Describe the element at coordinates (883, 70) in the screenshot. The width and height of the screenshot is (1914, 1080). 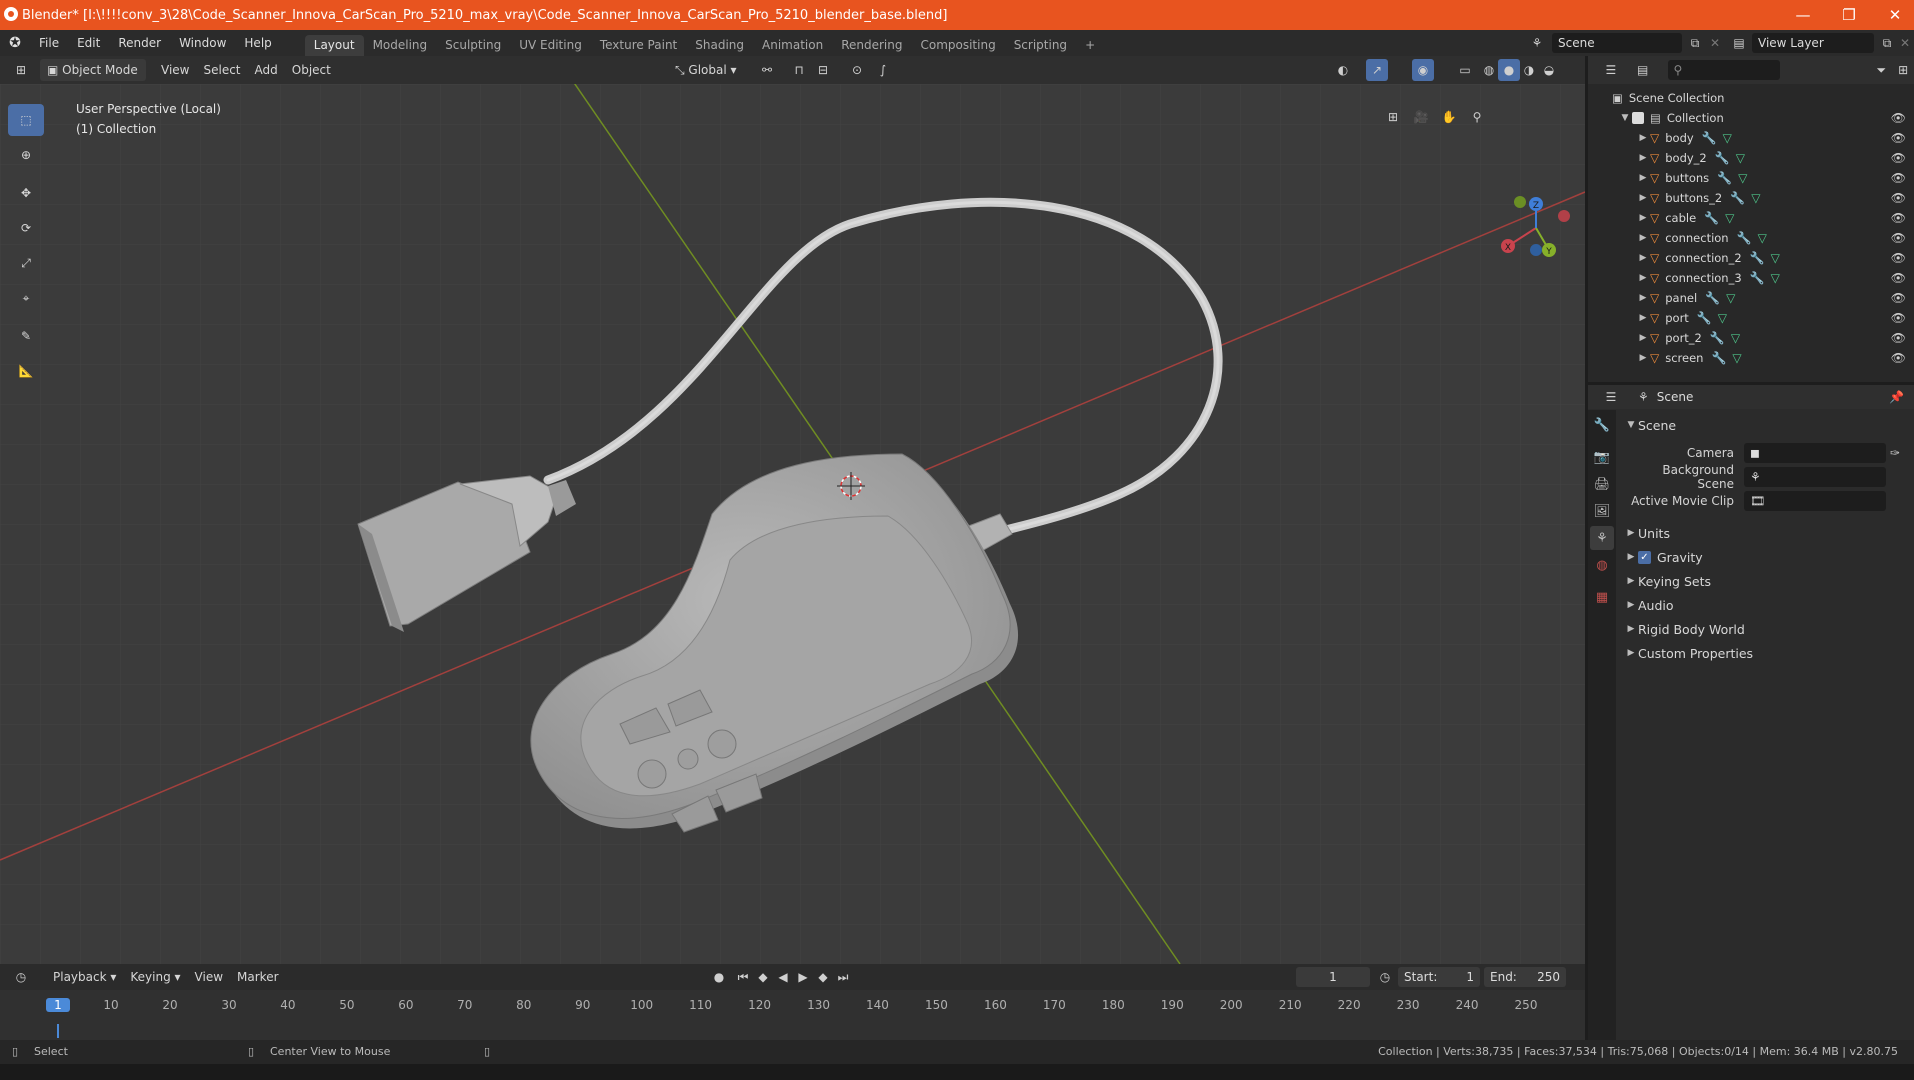
I see `falloff-icon: ∫` at that location.